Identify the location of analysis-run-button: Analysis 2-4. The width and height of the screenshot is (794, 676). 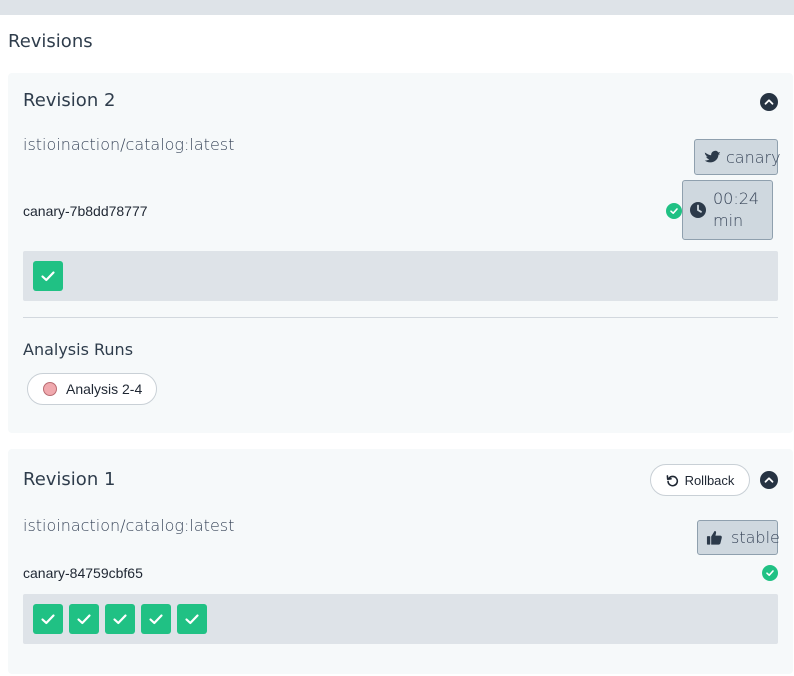
(92, 389).